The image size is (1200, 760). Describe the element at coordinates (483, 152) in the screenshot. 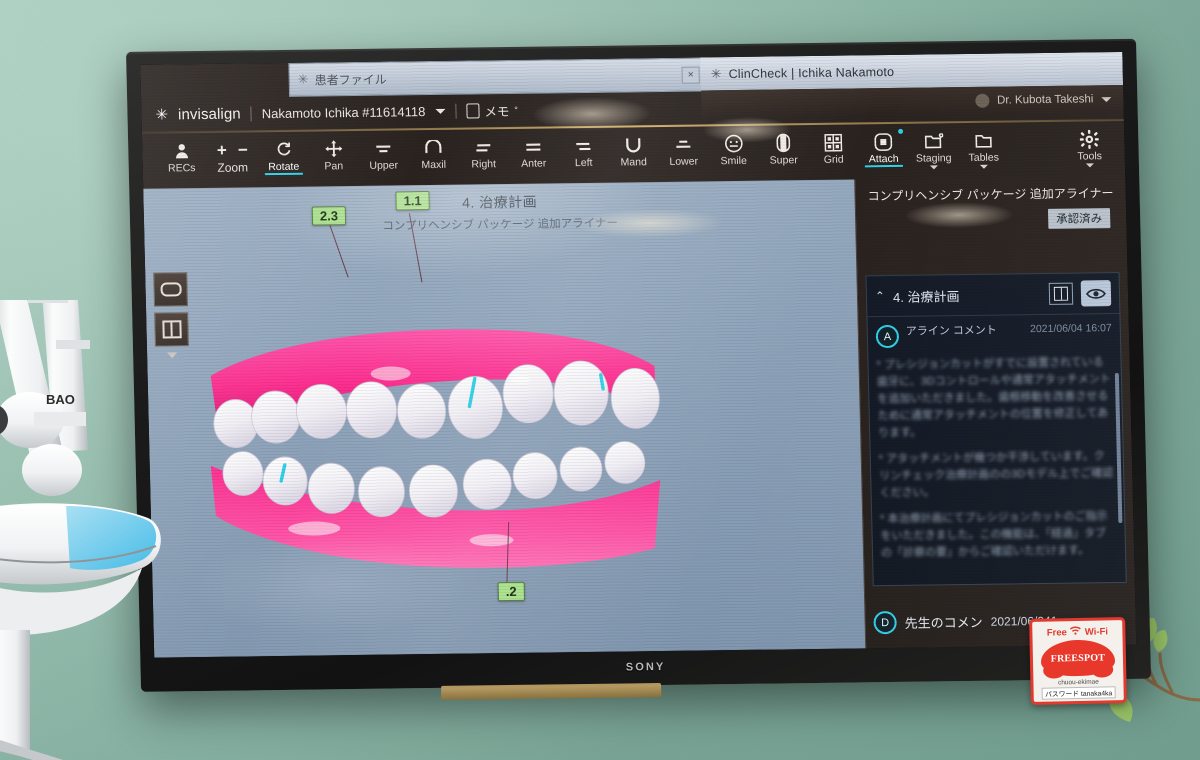

I see `tool-right: Right` at that location.